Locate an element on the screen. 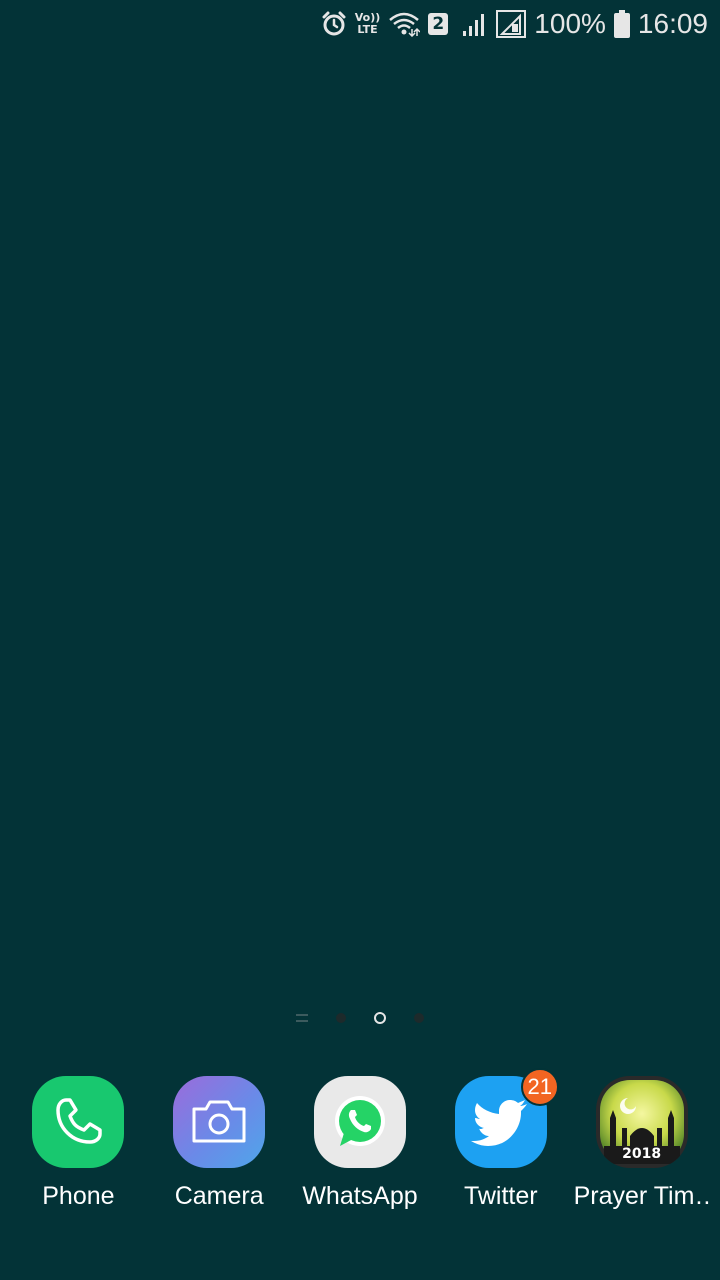 This screenshot has height=1280, width=720. volte-bottom-text: LTE is located at coordinates (367, 29).